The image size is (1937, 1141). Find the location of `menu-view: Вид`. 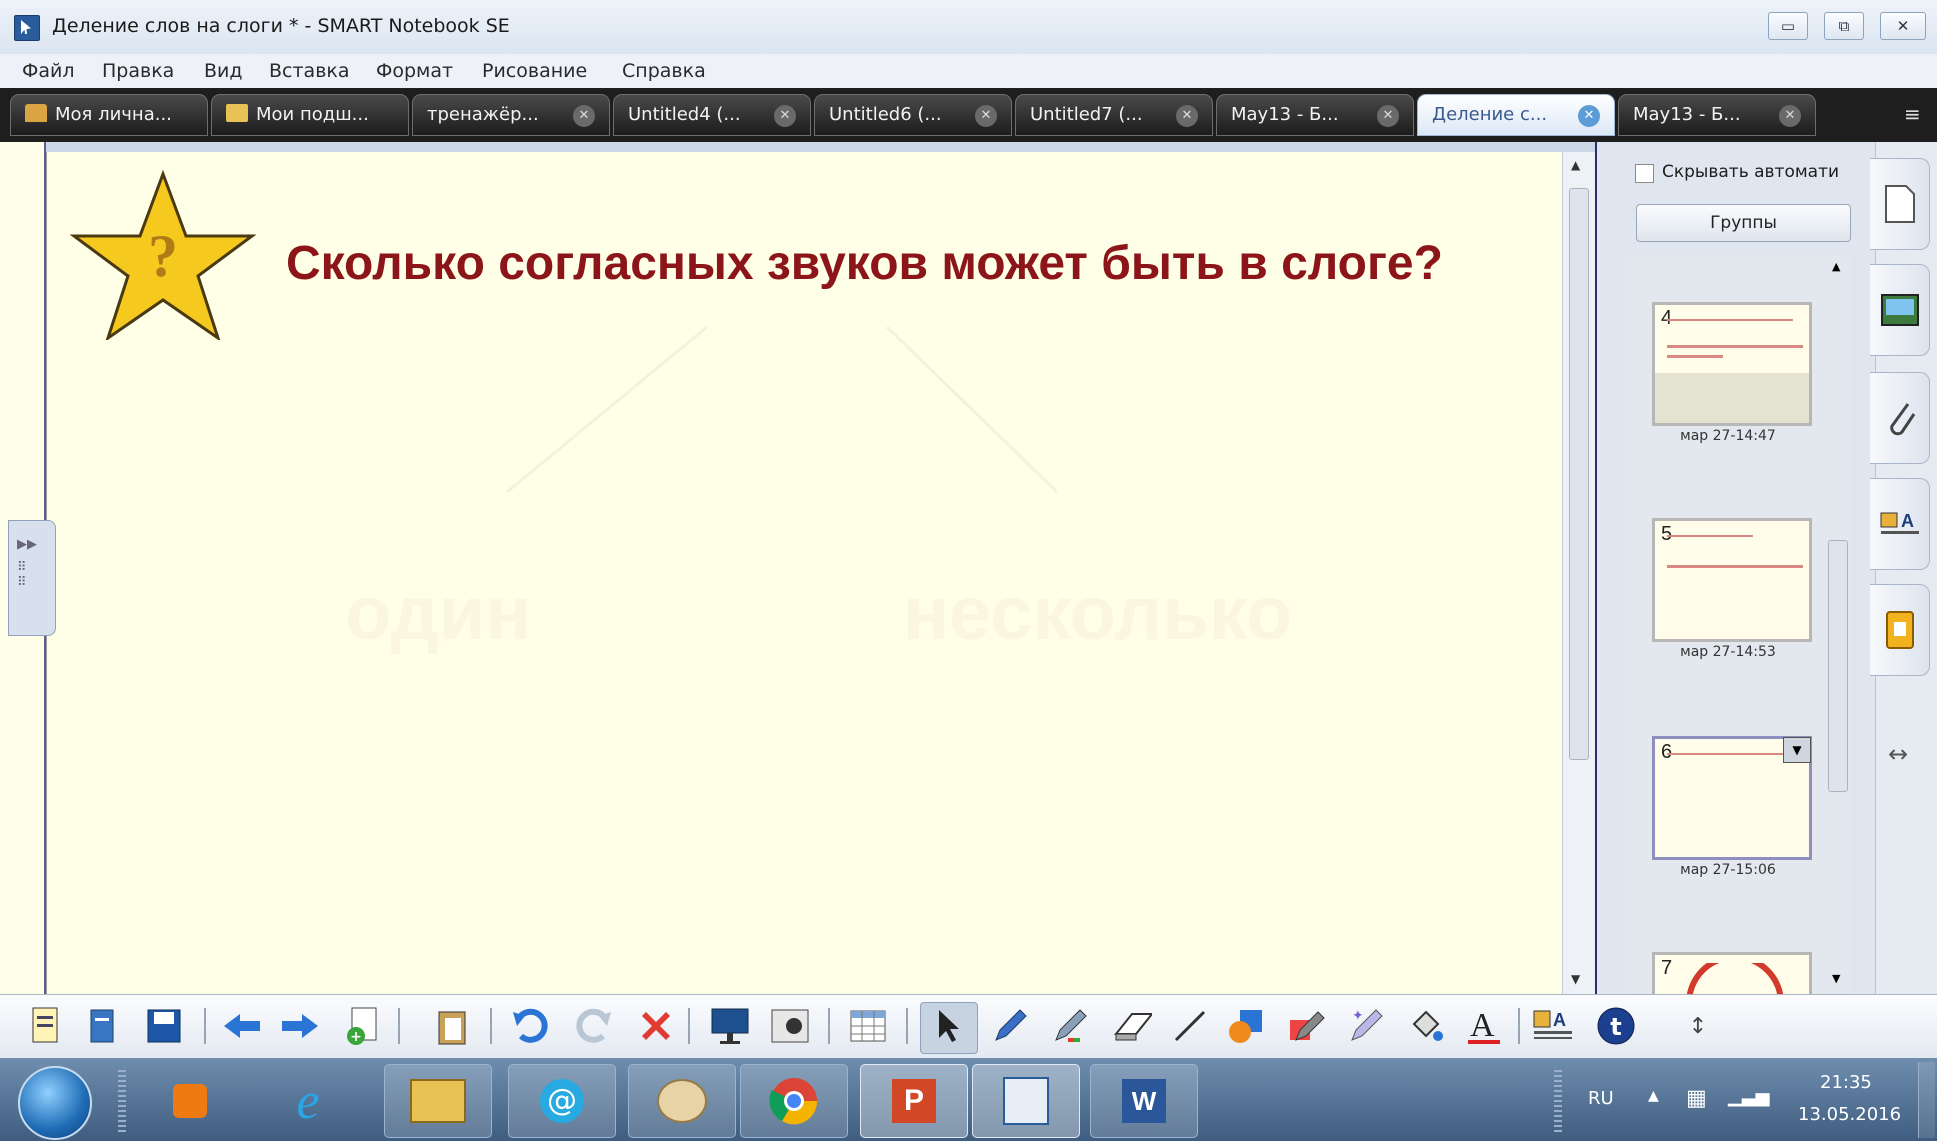

menu-view: Вид is located at coordinates (223, 71).